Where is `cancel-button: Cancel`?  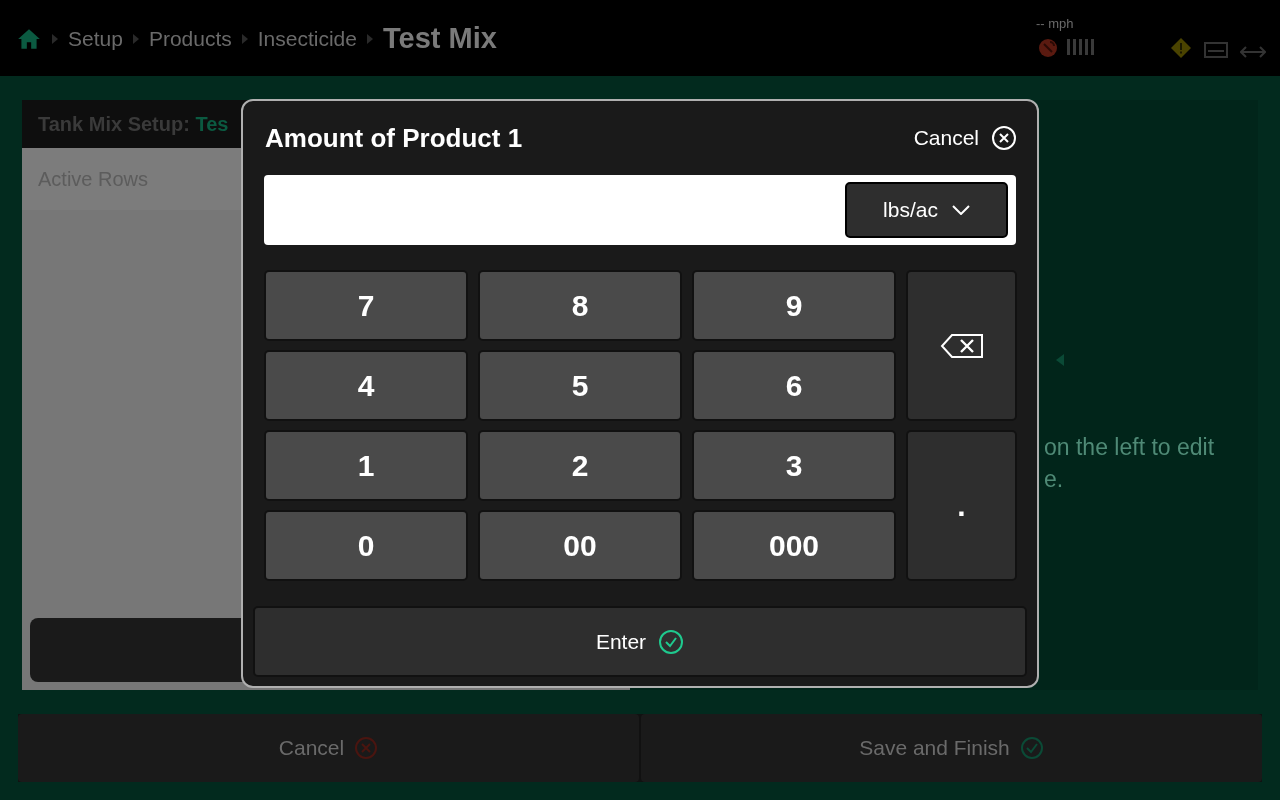 cancel-button: Cancel is located at coordinates (965, 138).